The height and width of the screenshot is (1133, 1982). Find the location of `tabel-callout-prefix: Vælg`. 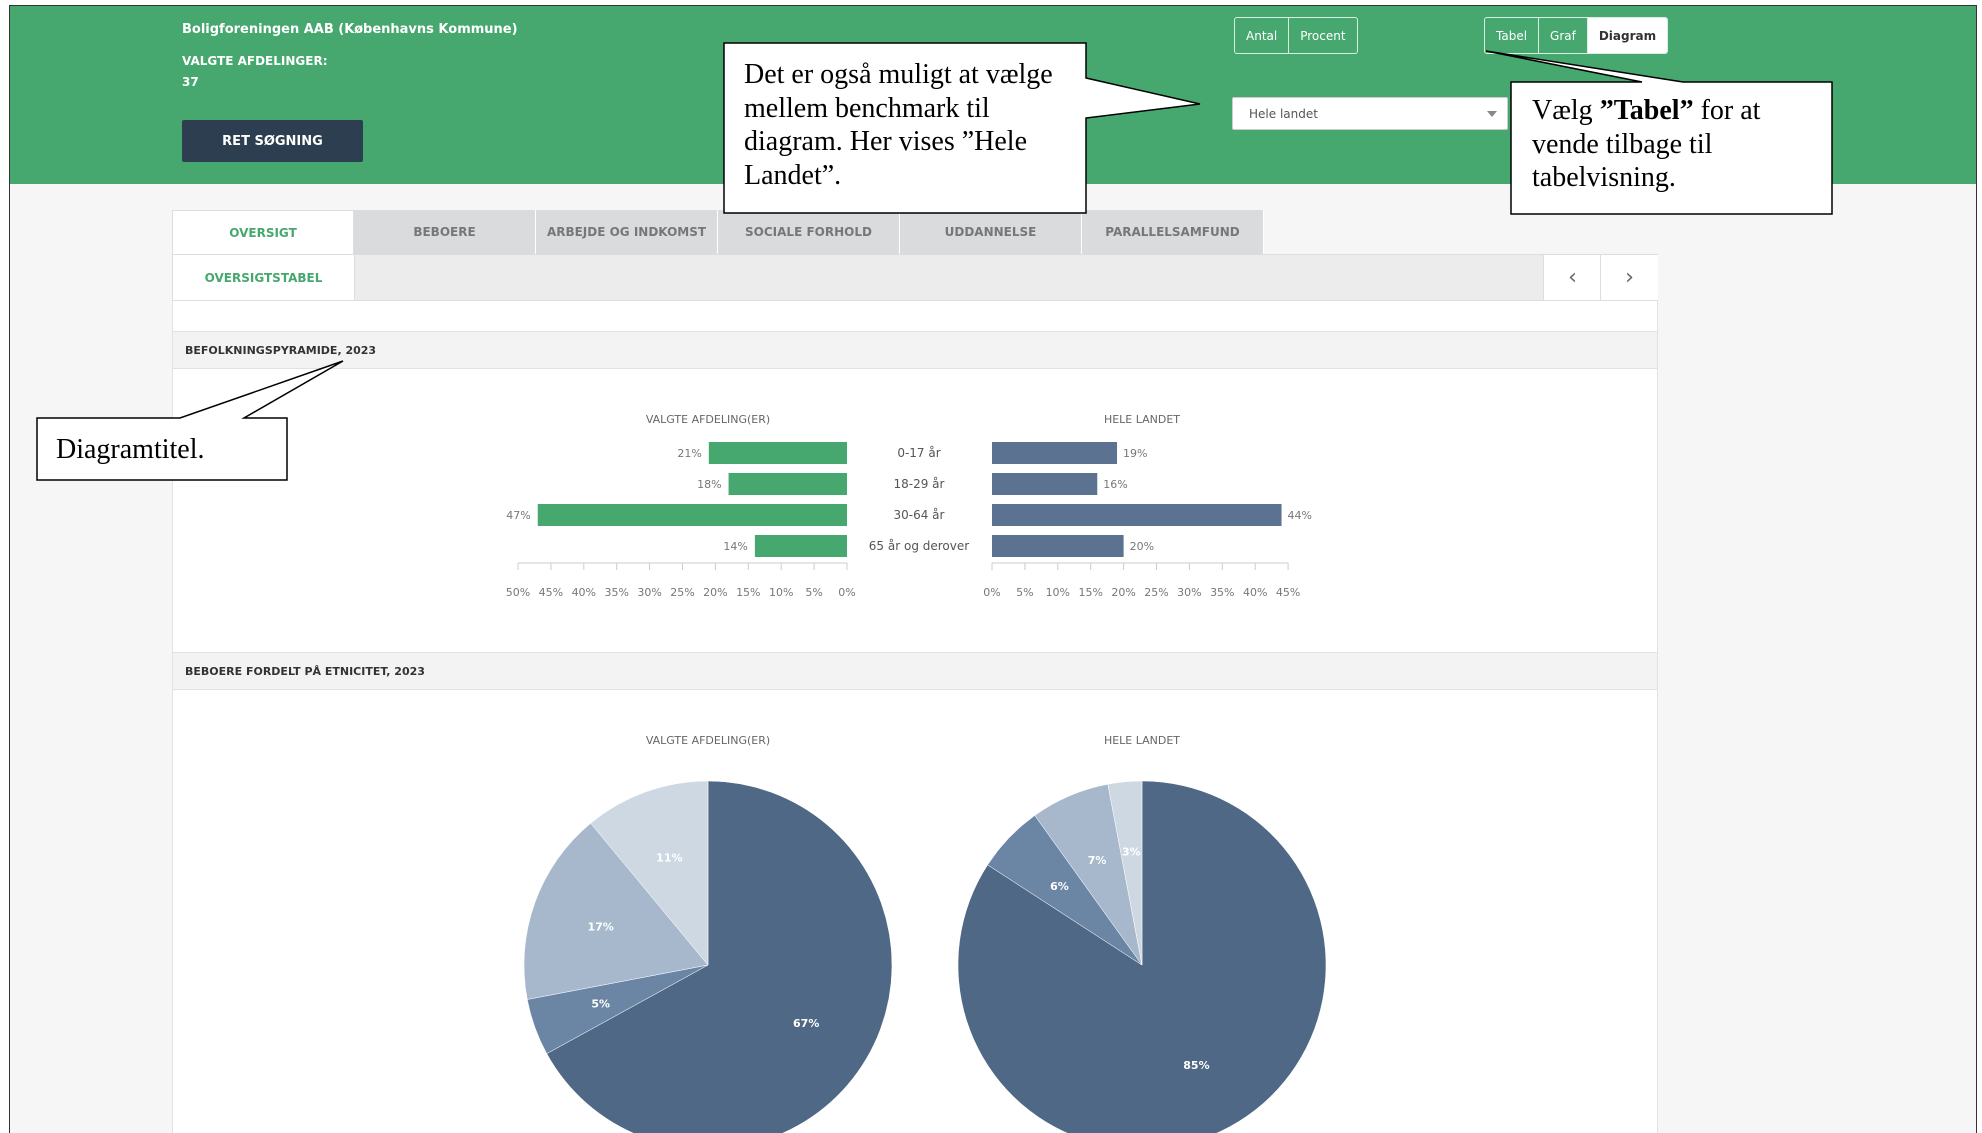

tabel-callout-prefix: Vælg is located at coordinates (1566, 110).